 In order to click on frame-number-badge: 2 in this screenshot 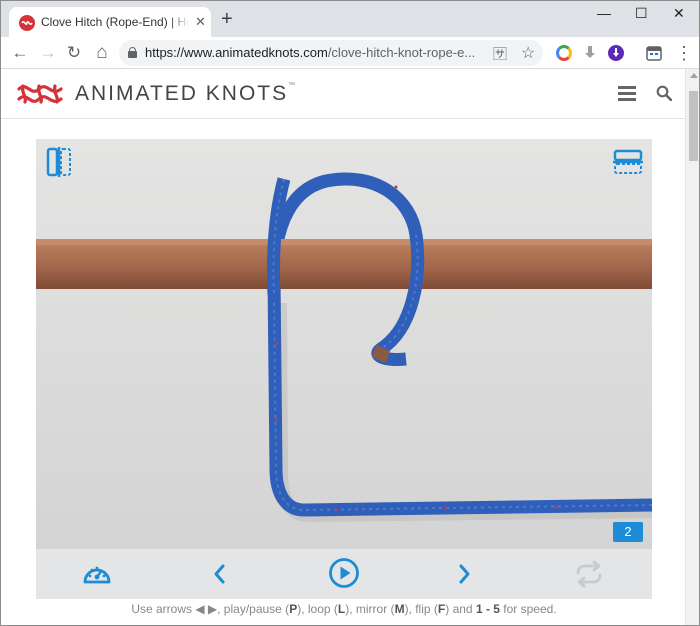, I will do `click(628, 532)`.